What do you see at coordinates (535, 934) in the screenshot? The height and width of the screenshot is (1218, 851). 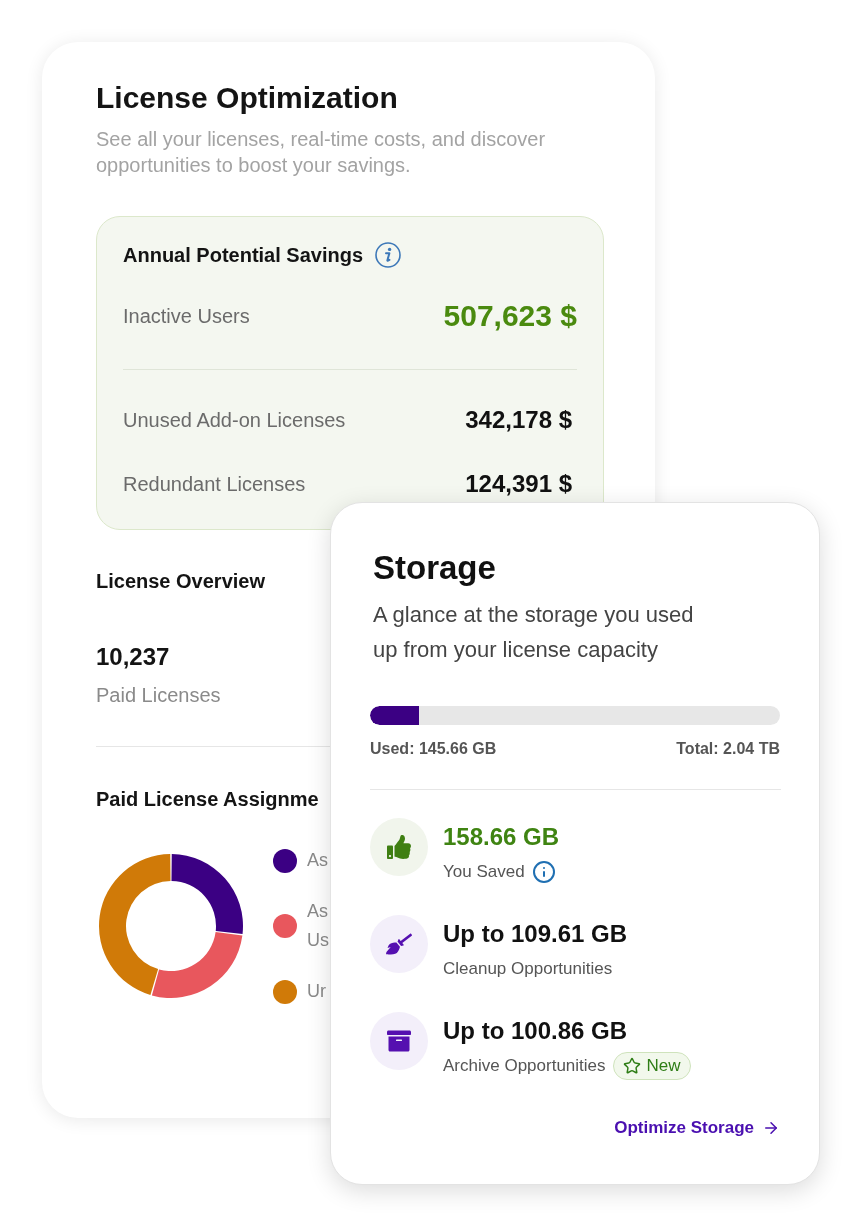 I see `storage-amount: Up to 109.61 GB` at bounding box center [535, 934].